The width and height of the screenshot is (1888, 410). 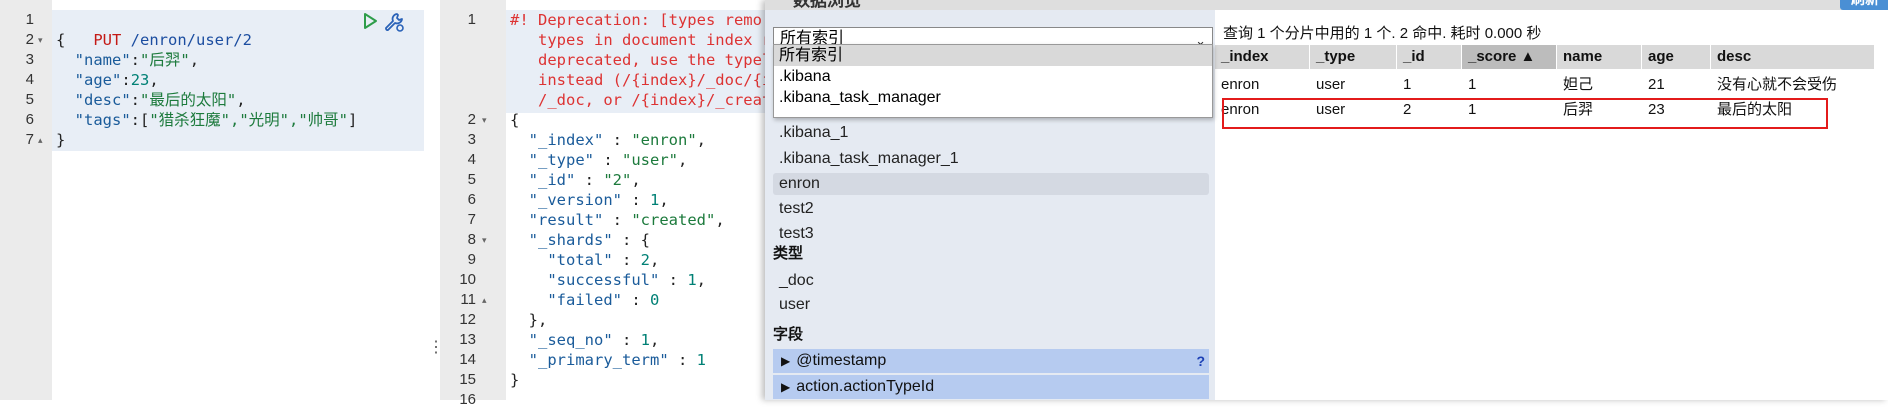 What do you see at coordinates (991, 209) in the screenshot?
I see `index-item: test2` at bounding box center [991, 209].